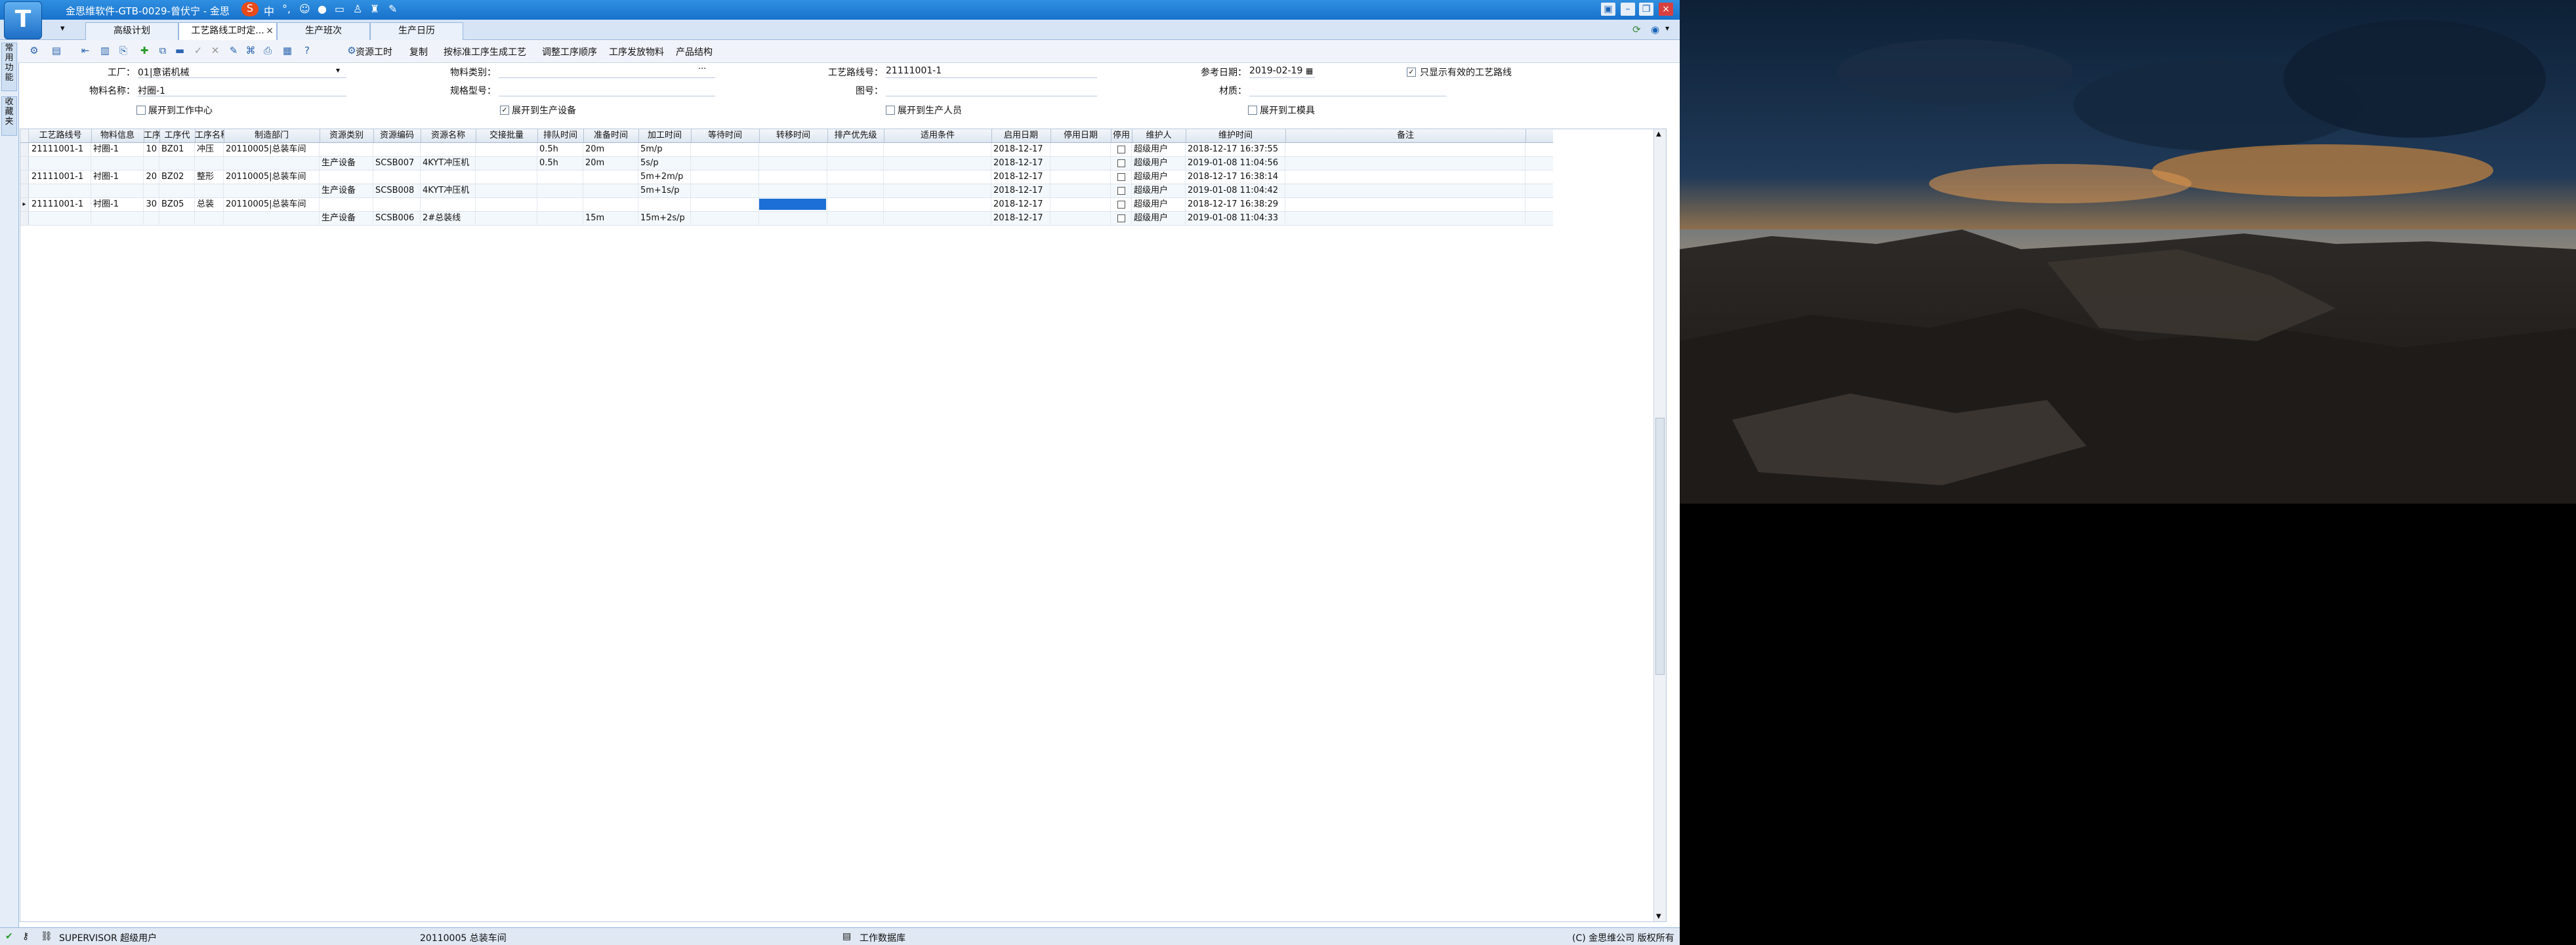 This screenshot has height=945, width=2576. What do you see at coordinates (1021, 135) in the screenshot?
I see `column-header-start-date: 启用日期` at bounding box center [1021, 135].